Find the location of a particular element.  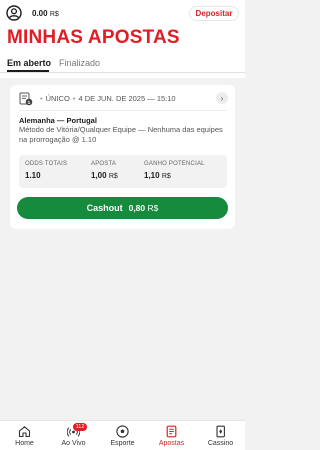

deposit-button: Depositar is located at coordinates (214, 13).